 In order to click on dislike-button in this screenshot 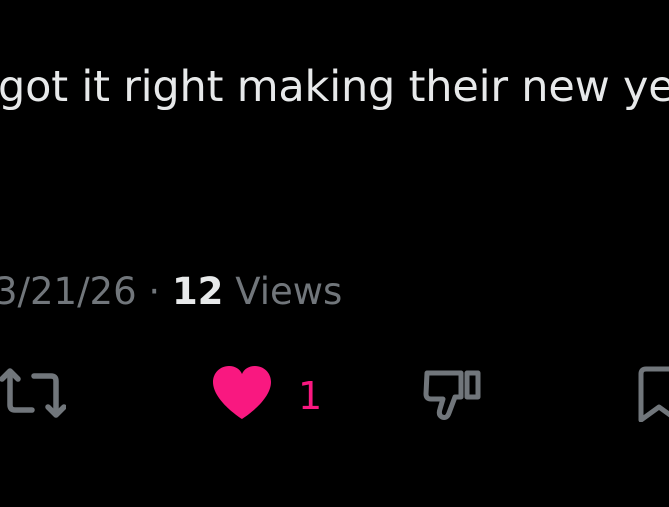, I will do `click(453, 394)`.